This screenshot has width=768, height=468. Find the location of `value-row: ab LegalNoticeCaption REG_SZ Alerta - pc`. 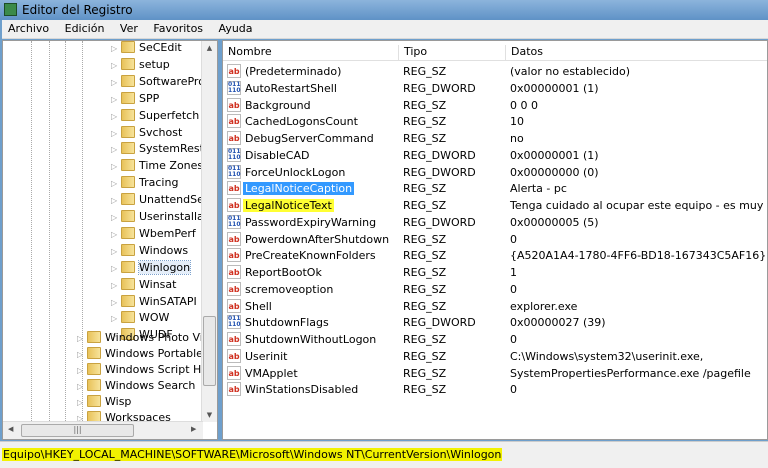

value-row: ab LegalNoticeCaption REG_SZ Alerta - pc is located at coordinates (495, 188).